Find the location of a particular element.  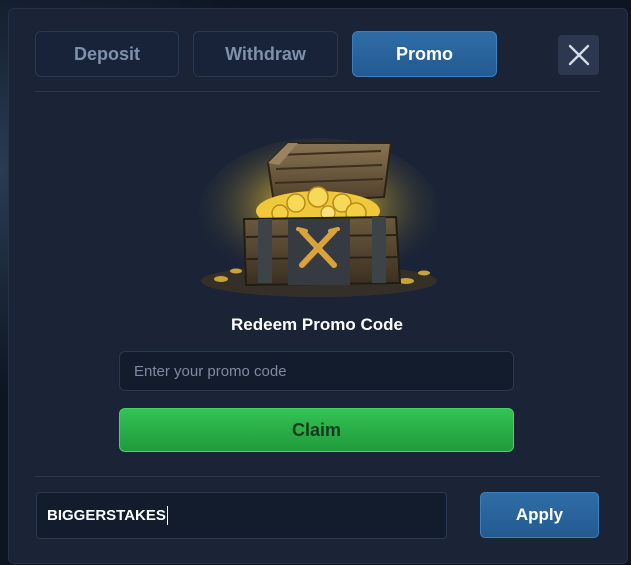

close-button is located at coordinates (578, 55).